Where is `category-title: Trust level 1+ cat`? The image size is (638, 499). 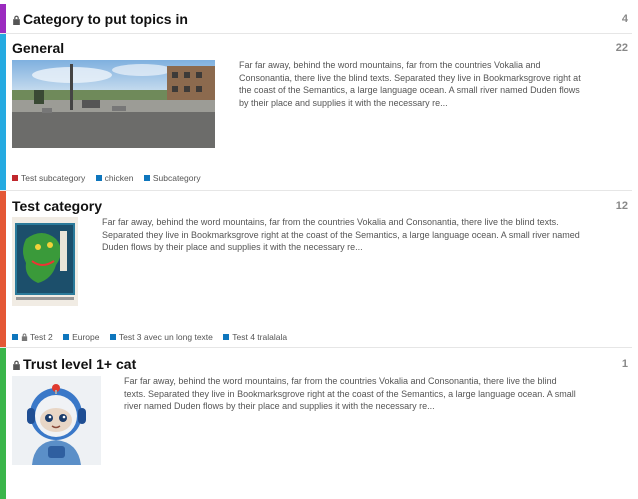
category-title: Trust level 1+ cat is located at coordinates (74, 364).